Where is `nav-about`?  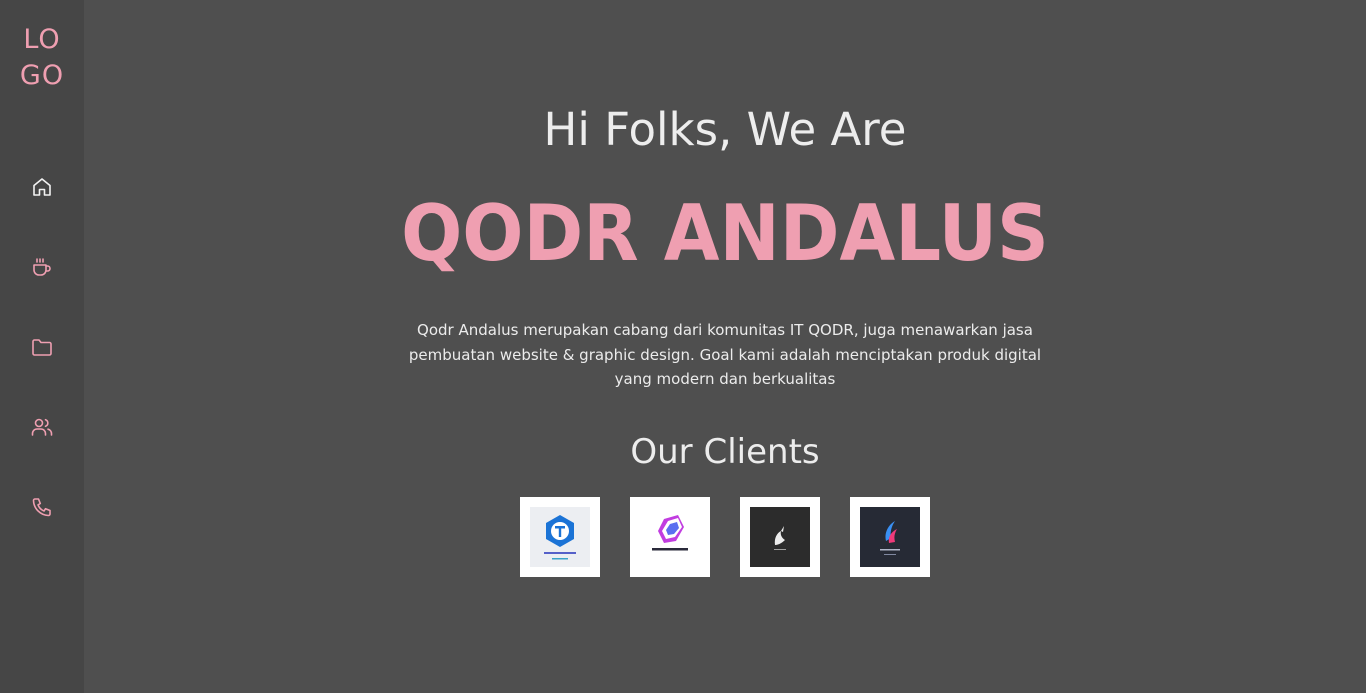 nav-about is located at coordinates (42, 267).